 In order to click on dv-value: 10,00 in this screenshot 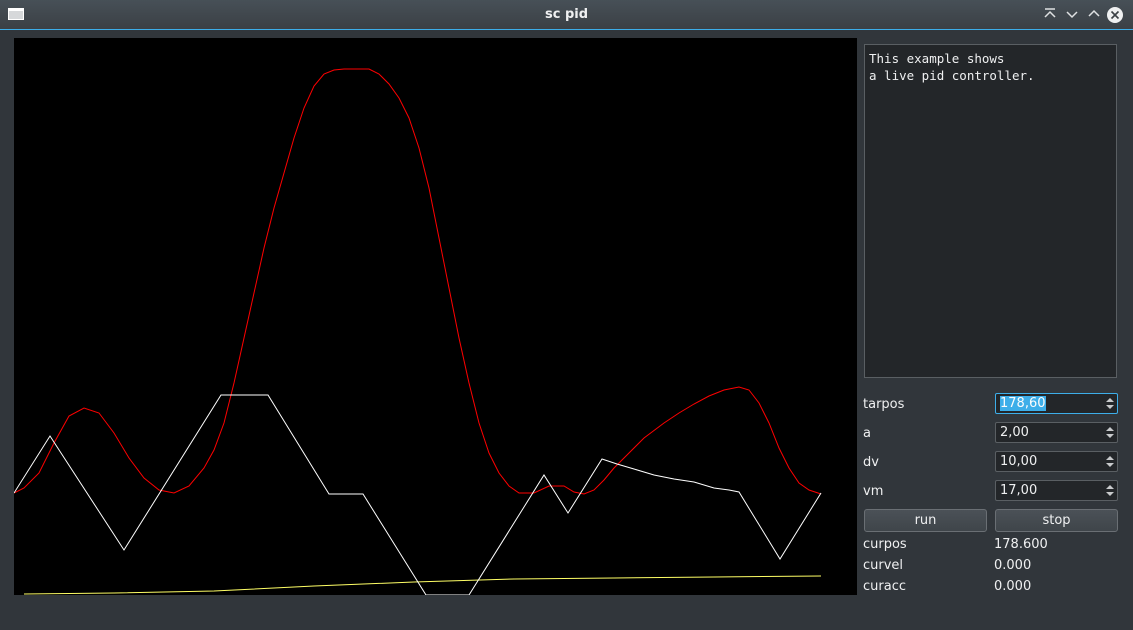, I will do `click(1018, 461)`.